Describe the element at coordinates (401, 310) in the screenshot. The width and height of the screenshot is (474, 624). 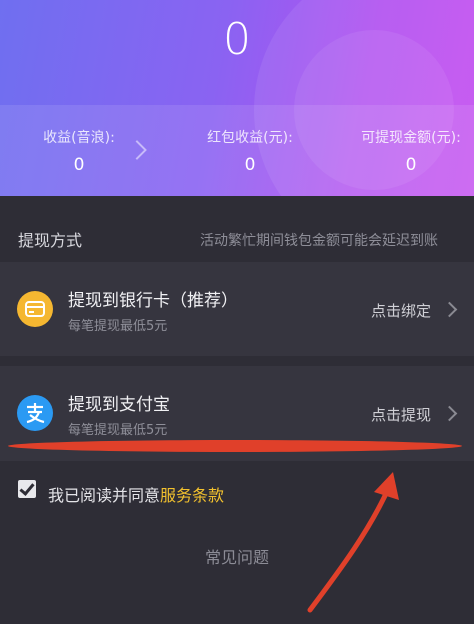
I see `bind-card-button: 点击绑定` at that location.